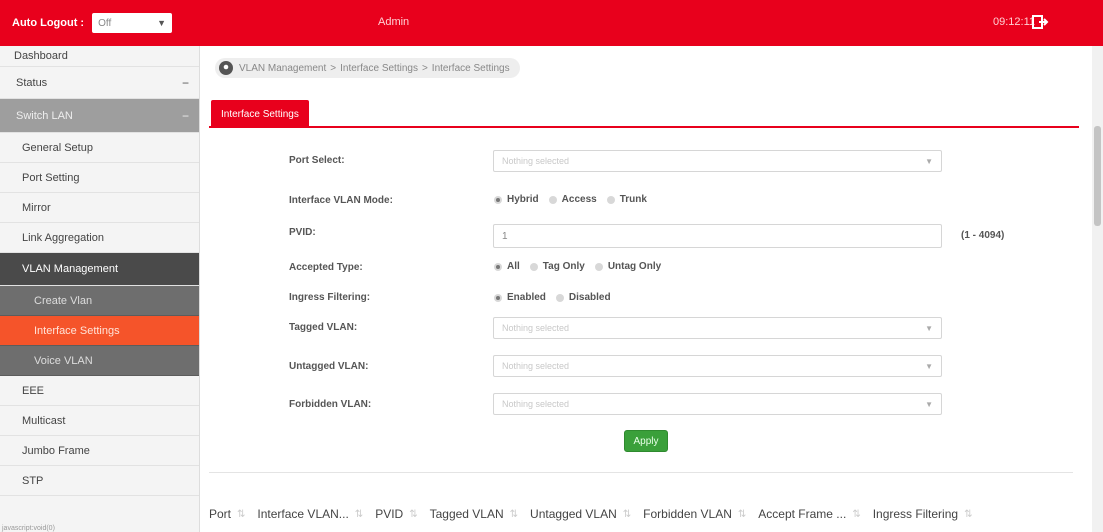 The image size is (1103, 532). Describe the element at coordinates (389, 514) in the screenshot. I see `column-header-label: PVID` at that location.